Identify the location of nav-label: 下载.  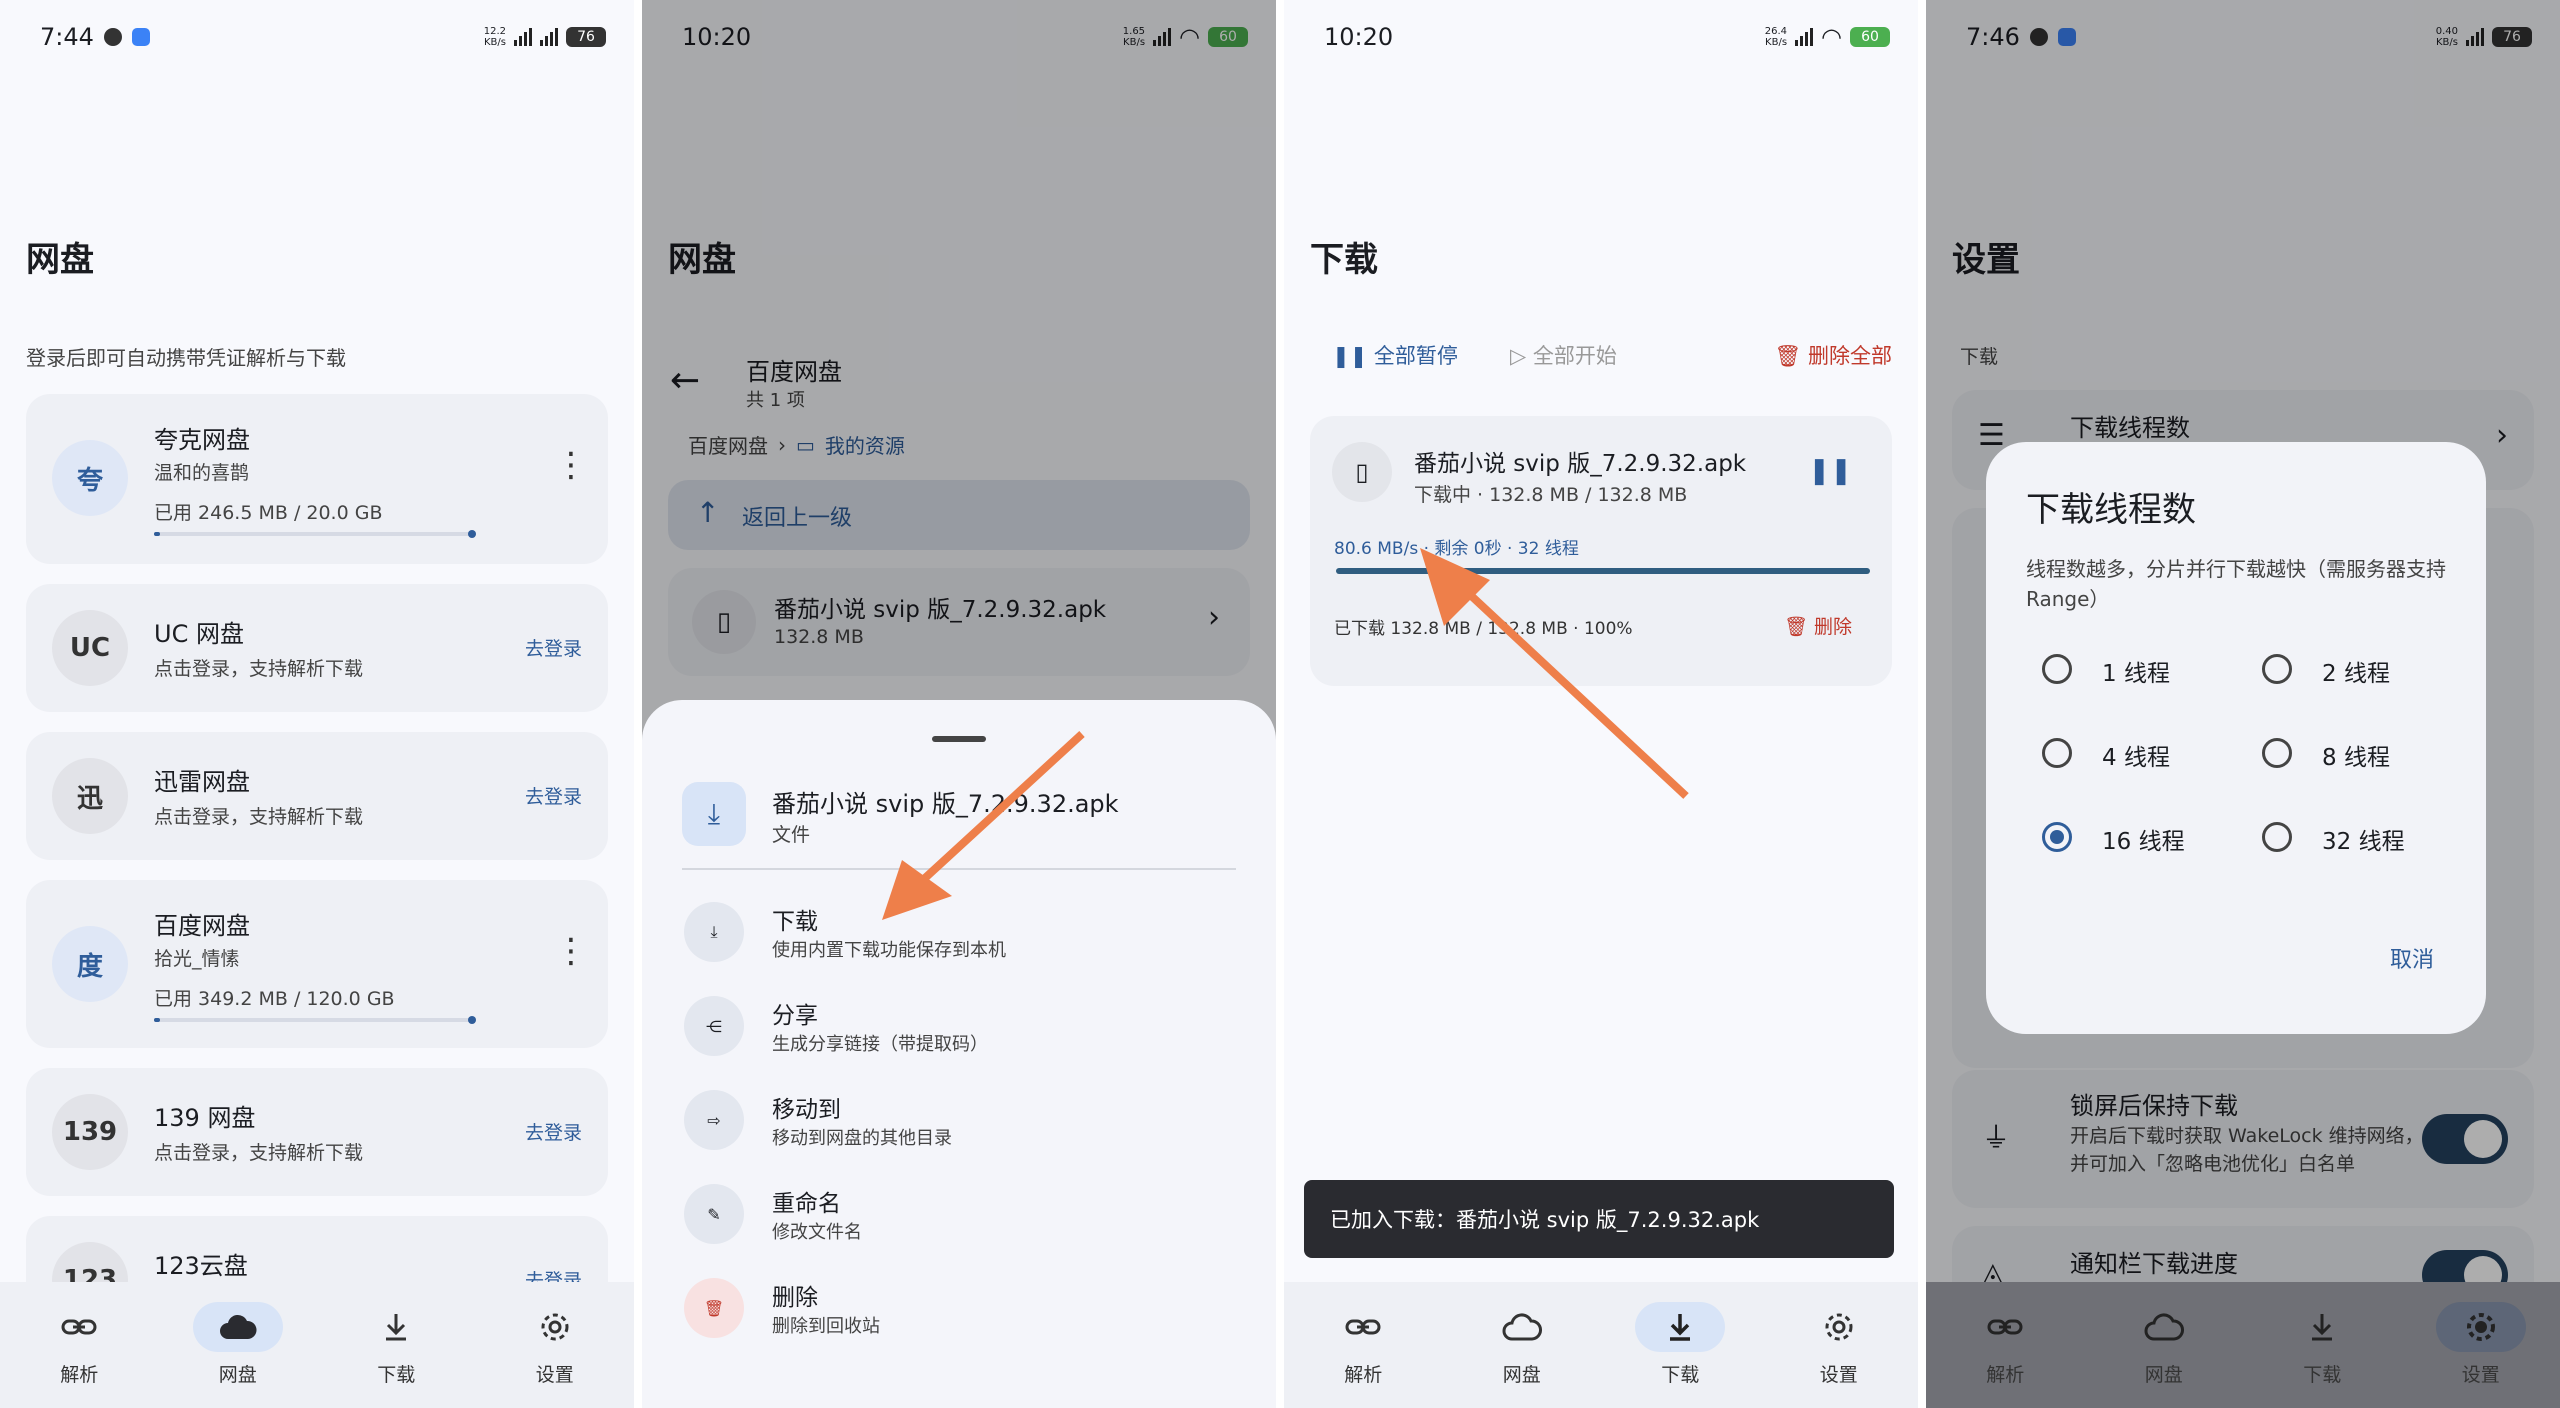
(2322, 1375).